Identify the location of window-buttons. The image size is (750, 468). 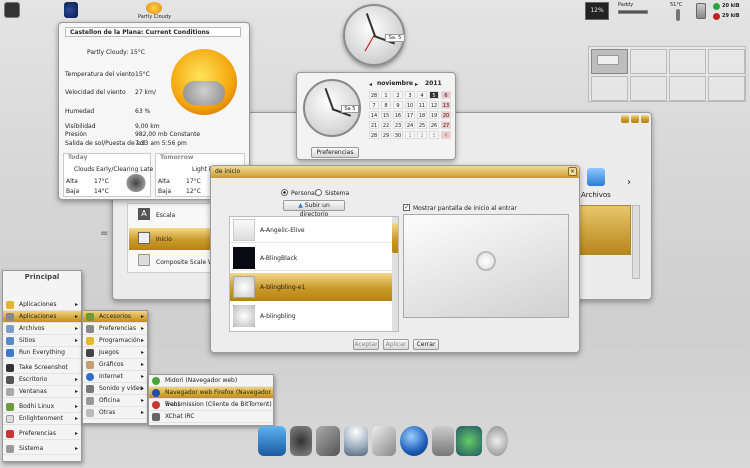
(635, 119).